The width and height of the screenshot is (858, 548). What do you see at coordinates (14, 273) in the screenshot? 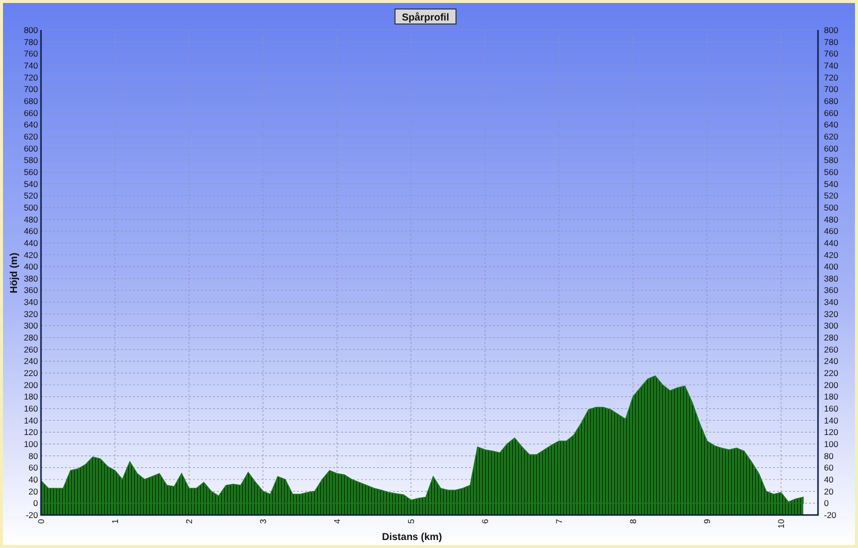
I see `y-axis-title: Höjd (m)` at bounding box center [14, 273].